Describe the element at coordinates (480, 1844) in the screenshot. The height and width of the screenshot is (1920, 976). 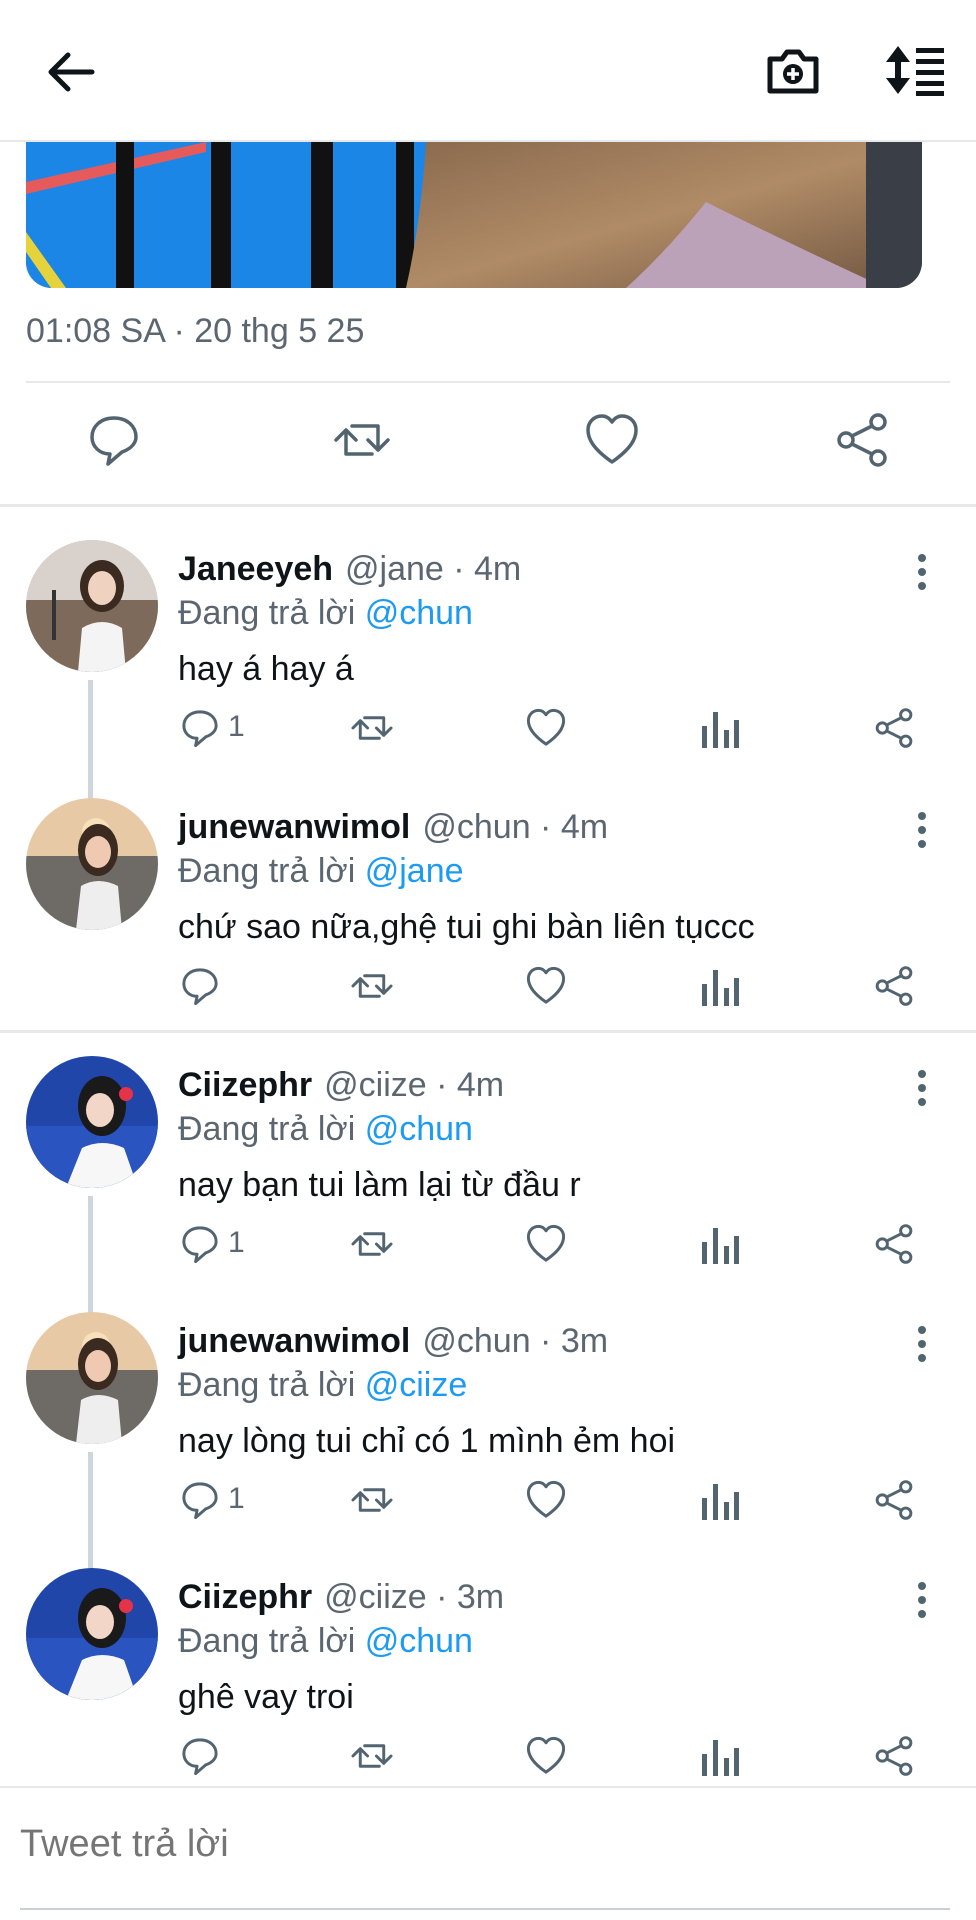
I see `reply-input` at that location.